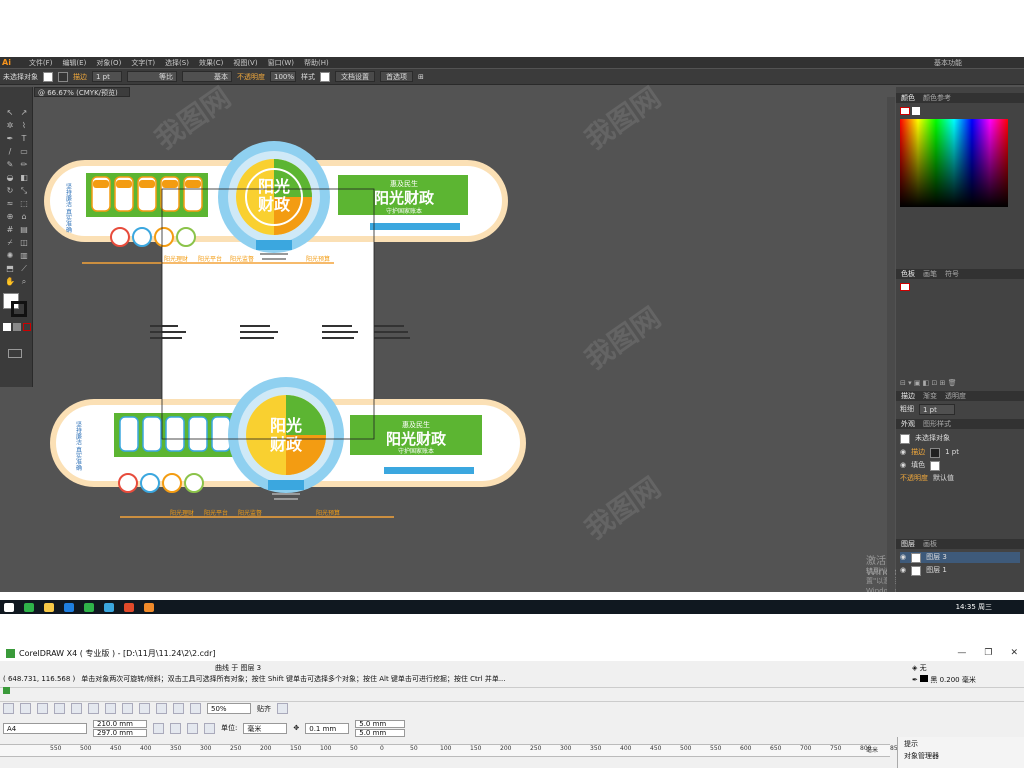 The height and width of the screenshot is (768, 1024). What do you see at coordinates (914, 478) in the screenshot?
I see `appearance-opacity-label: 不透明度` at bounding box center [914, 478].